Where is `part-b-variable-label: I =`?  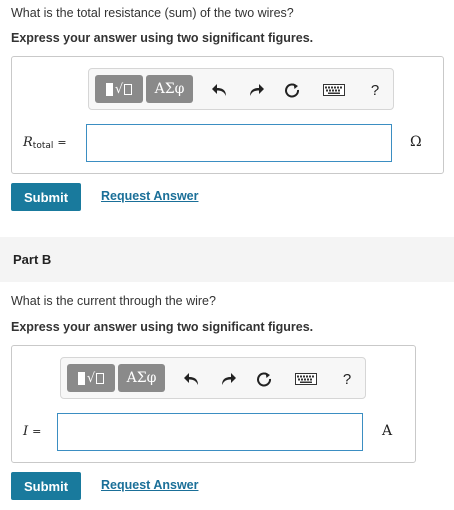 part-b-variable-label: I = is located at coordinates (32, 431).